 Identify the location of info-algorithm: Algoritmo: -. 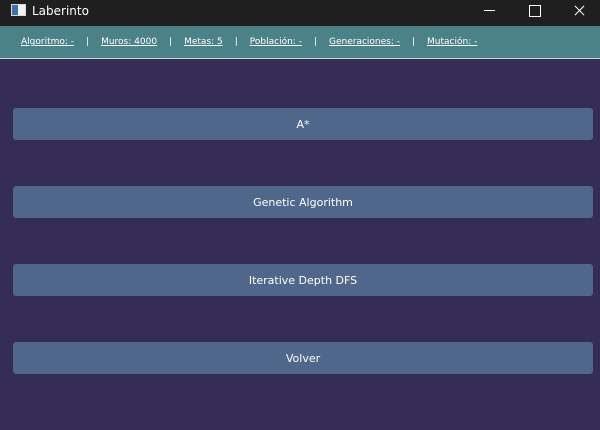
(48, 42).